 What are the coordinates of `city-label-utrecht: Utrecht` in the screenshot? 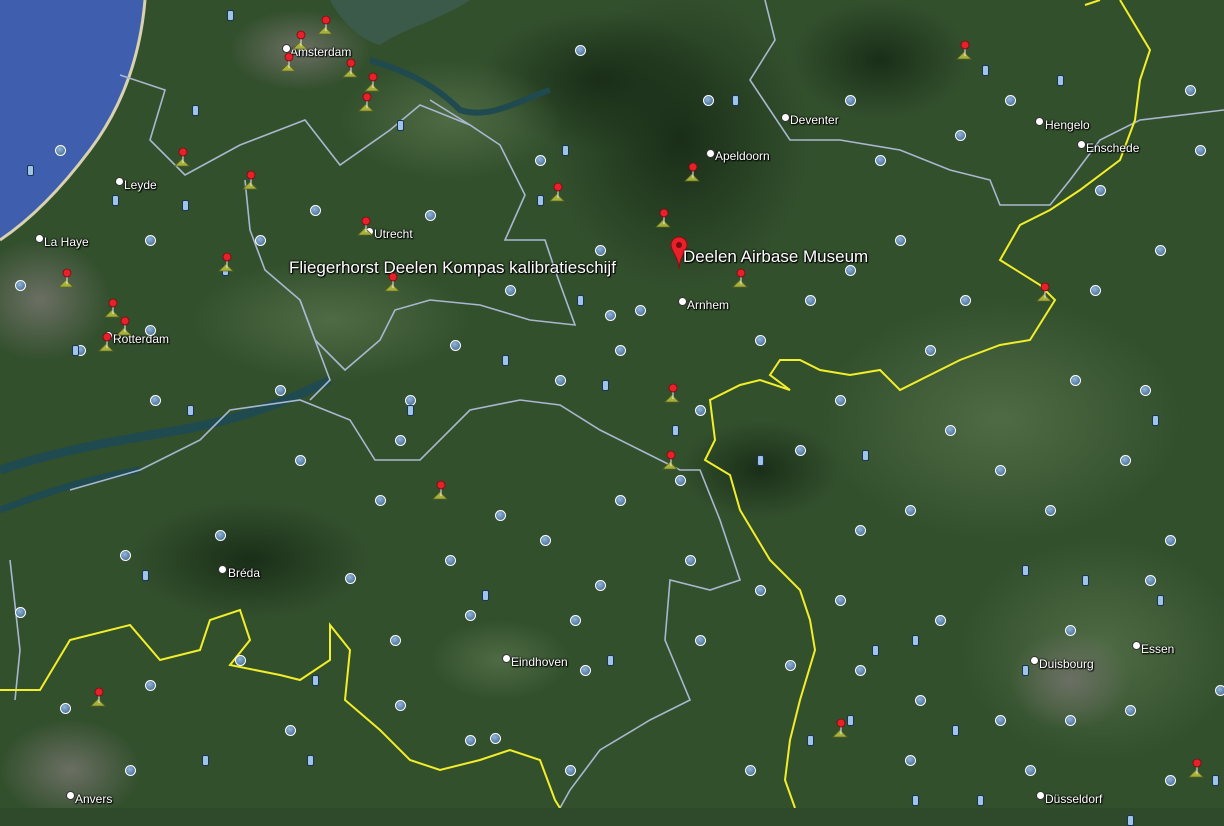 It's located at (393, 234).